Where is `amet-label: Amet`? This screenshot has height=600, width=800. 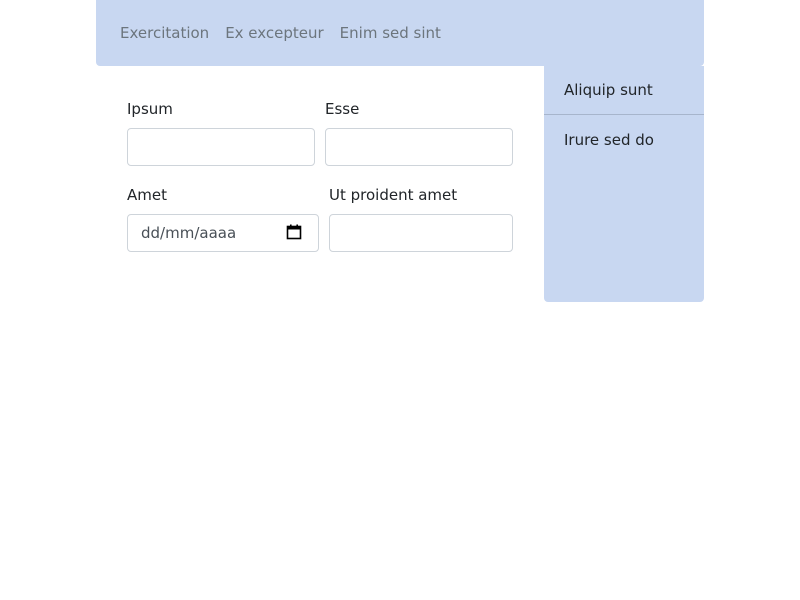 amet-label: Amet is located at coordinates (147, 195).